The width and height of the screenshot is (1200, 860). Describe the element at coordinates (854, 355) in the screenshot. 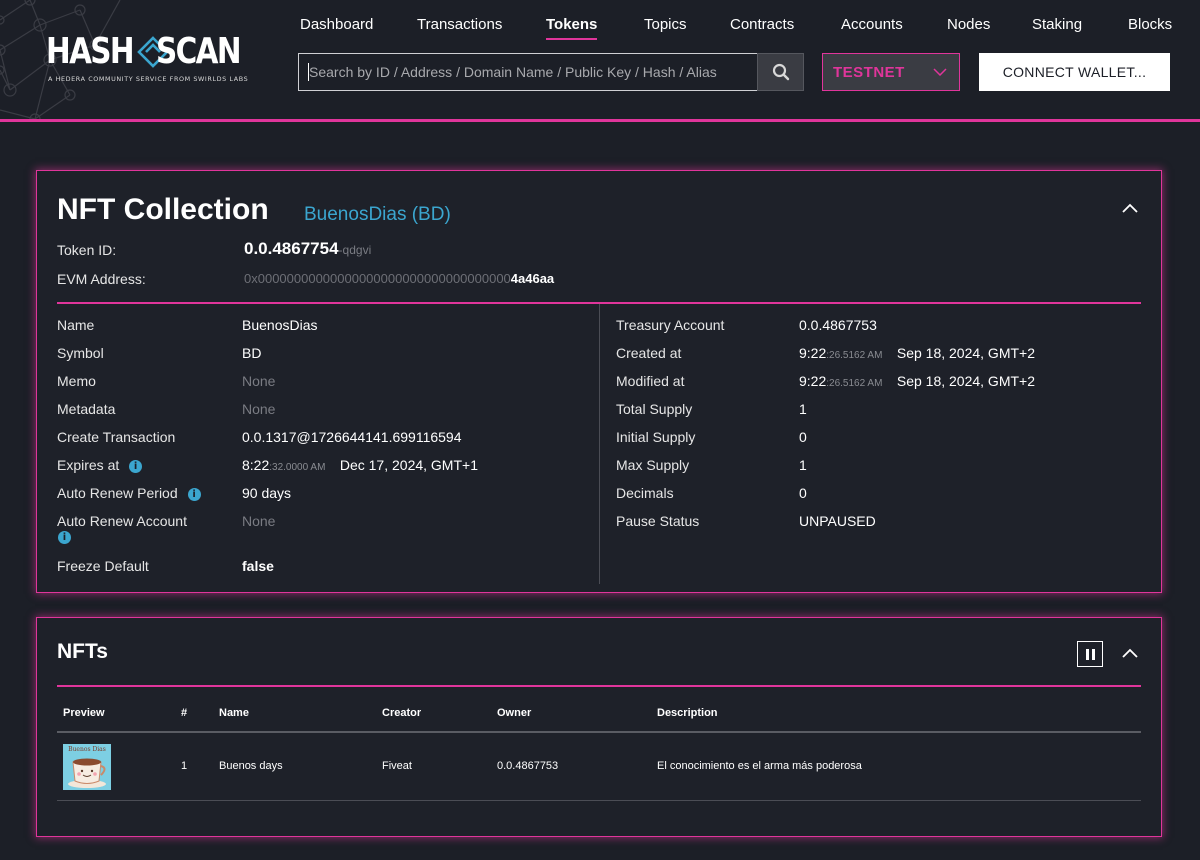

I see `created-time-fraction: :26.5162 AM` at that location.